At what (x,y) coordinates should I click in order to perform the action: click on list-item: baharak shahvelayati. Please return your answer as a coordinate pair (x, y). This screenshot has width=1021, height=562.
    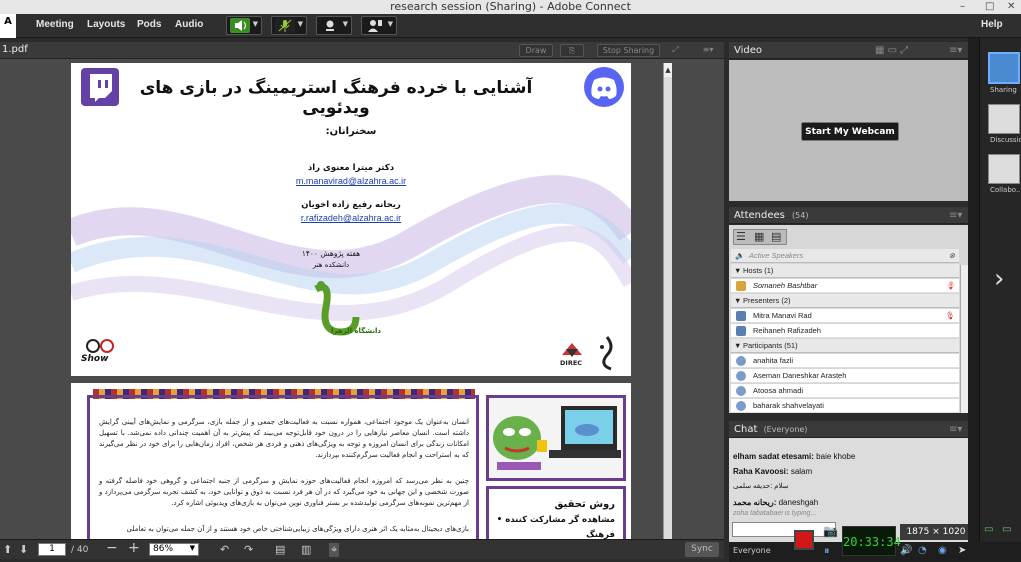
    Looking at the image, I should click on (845, 406).